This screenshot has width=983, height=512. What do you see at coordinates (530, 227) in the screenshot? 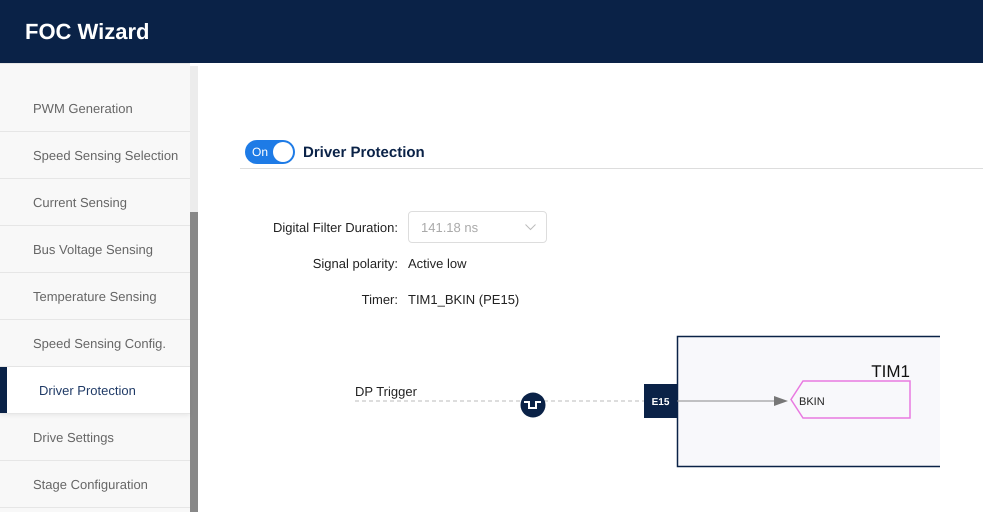
I see `chevron-down-icon` at bounding box center [530, 227].